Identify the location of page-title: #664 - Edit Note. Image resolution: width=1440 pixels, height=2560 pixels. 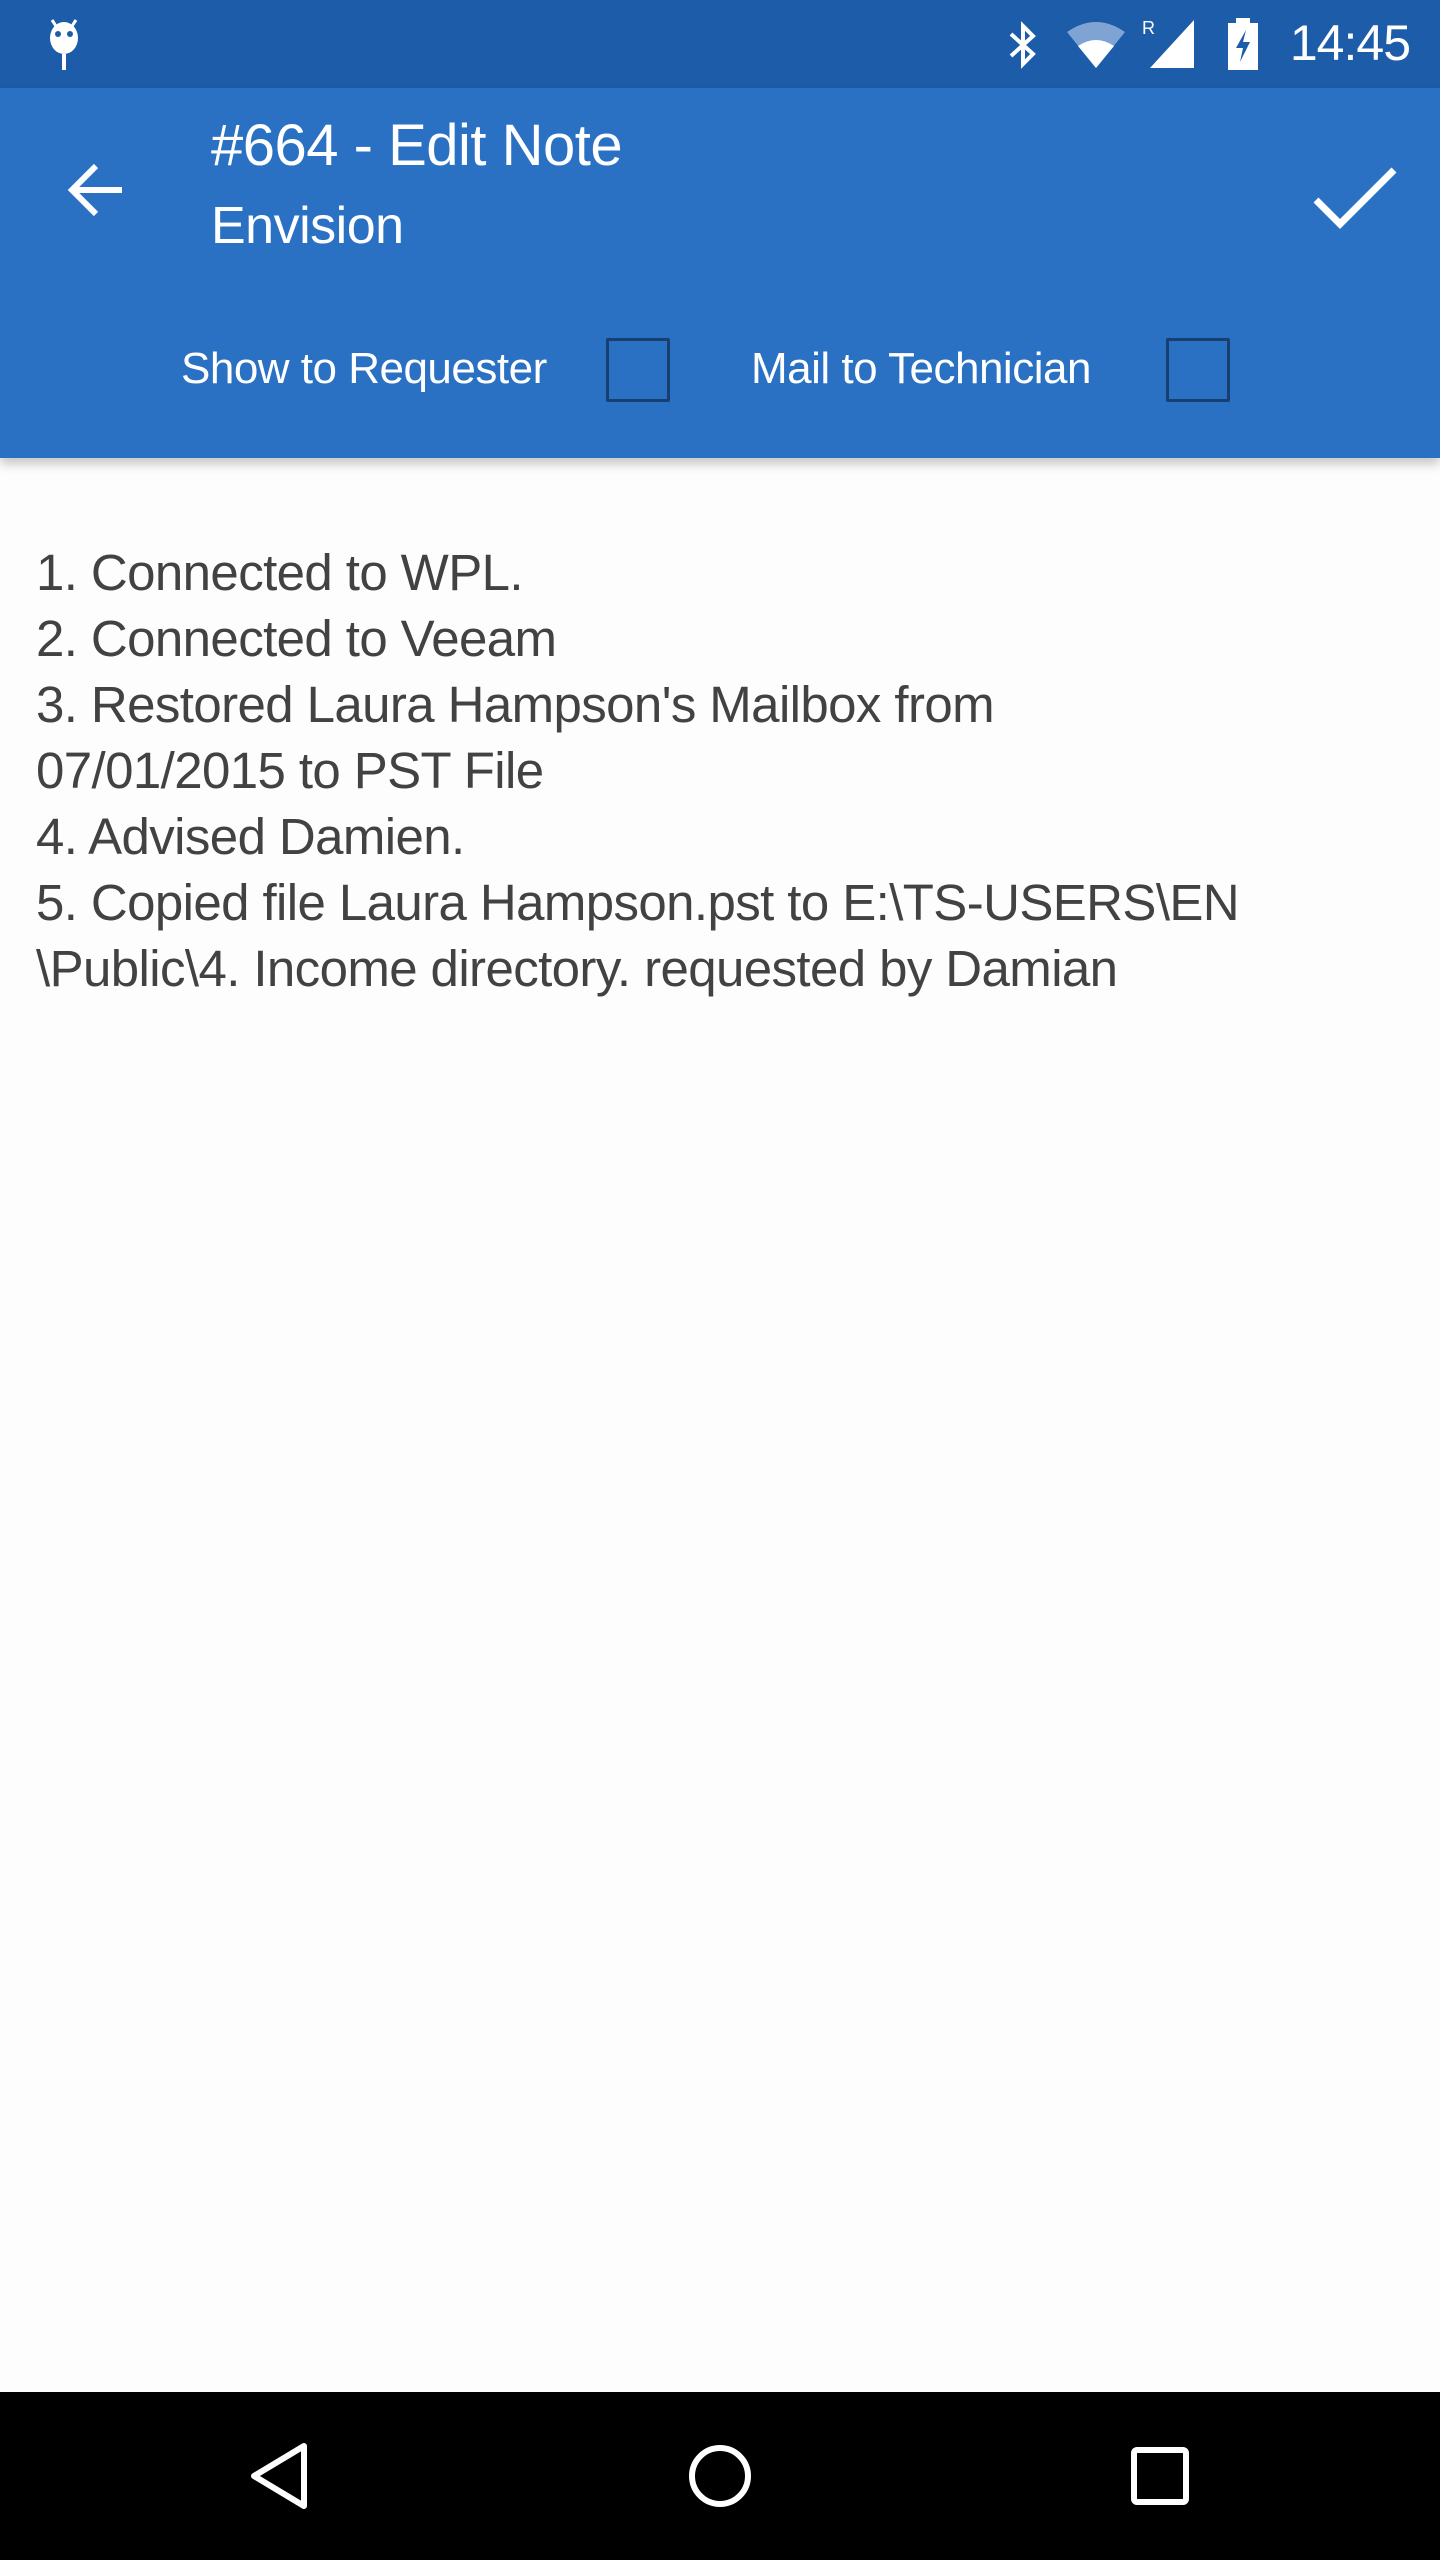
(417, 145).